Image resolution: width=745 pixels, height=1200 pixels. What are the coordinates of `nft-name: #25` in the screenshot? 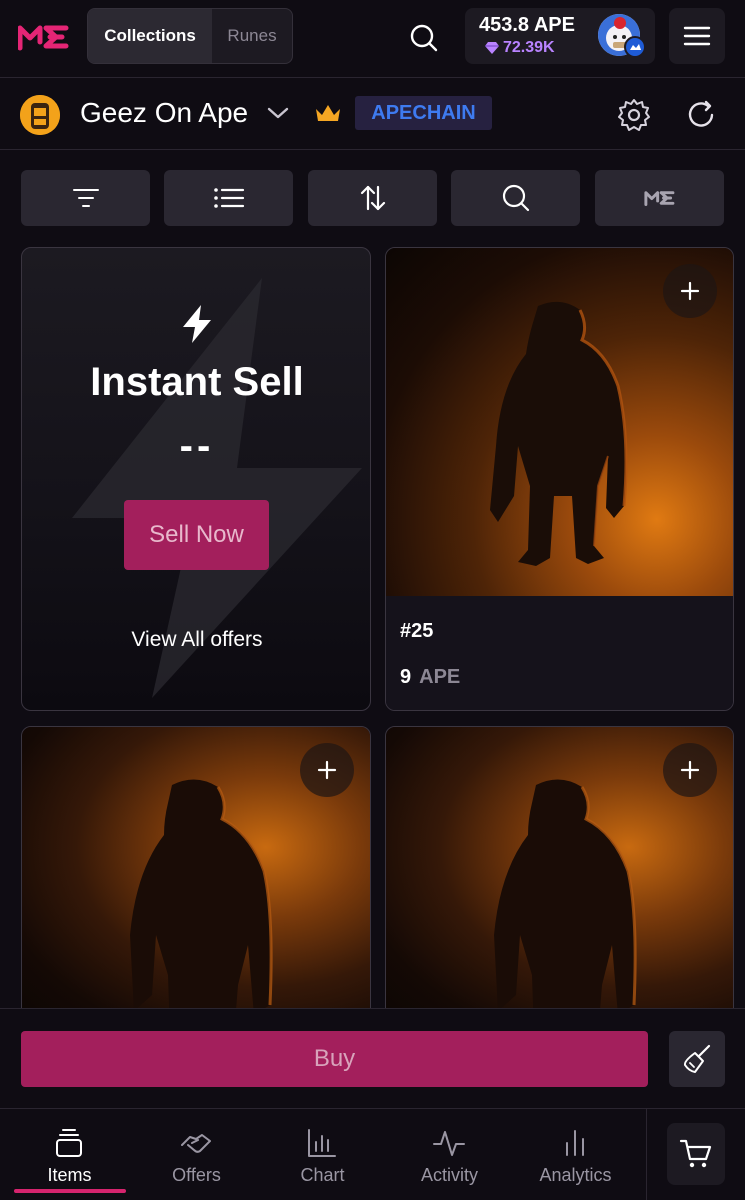 It's located at (417, 631).